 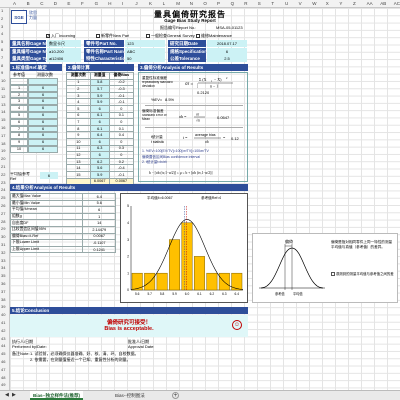 What do you see at coordinates (3, 158) in the screenshot?
I see `row-number: 20` at bounding box center [3, 158].